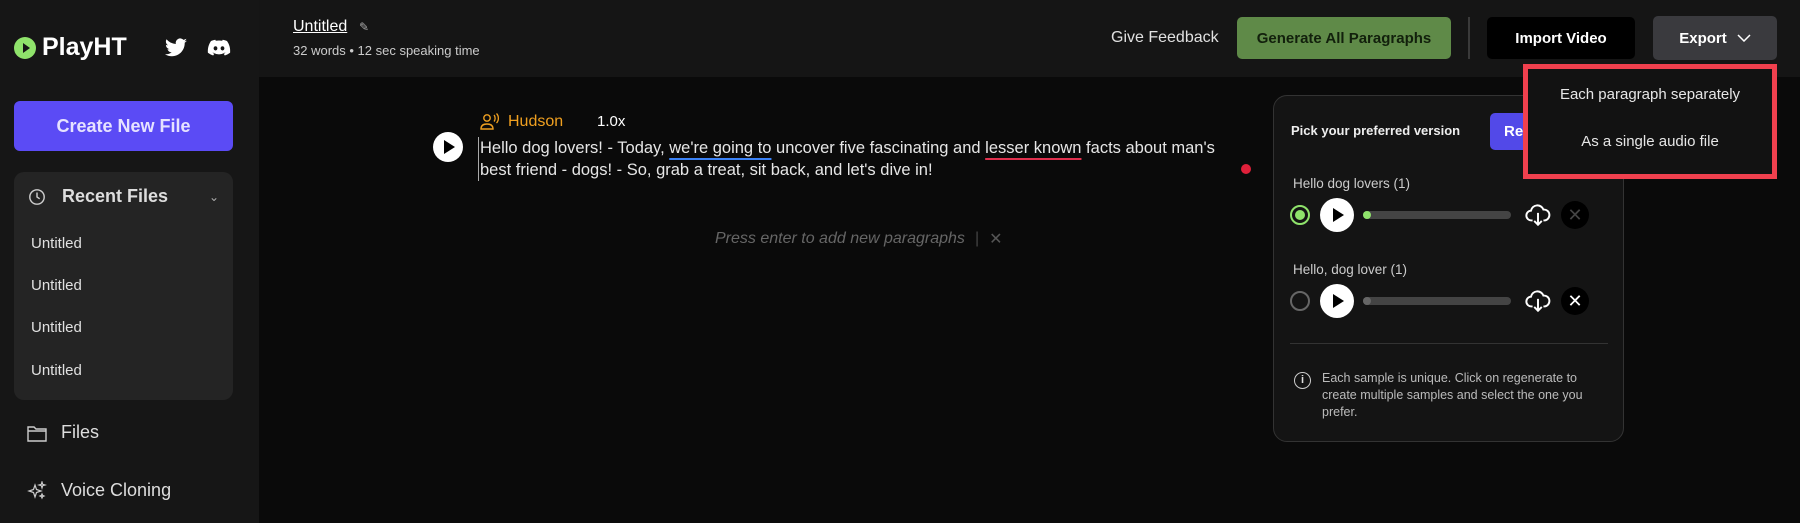 The height and width of the screenshot is (523, 1800). Describe the element at coordinates (720, 148) in the screenshot. I see `pronunciation-highlight: we're going to` at that location.